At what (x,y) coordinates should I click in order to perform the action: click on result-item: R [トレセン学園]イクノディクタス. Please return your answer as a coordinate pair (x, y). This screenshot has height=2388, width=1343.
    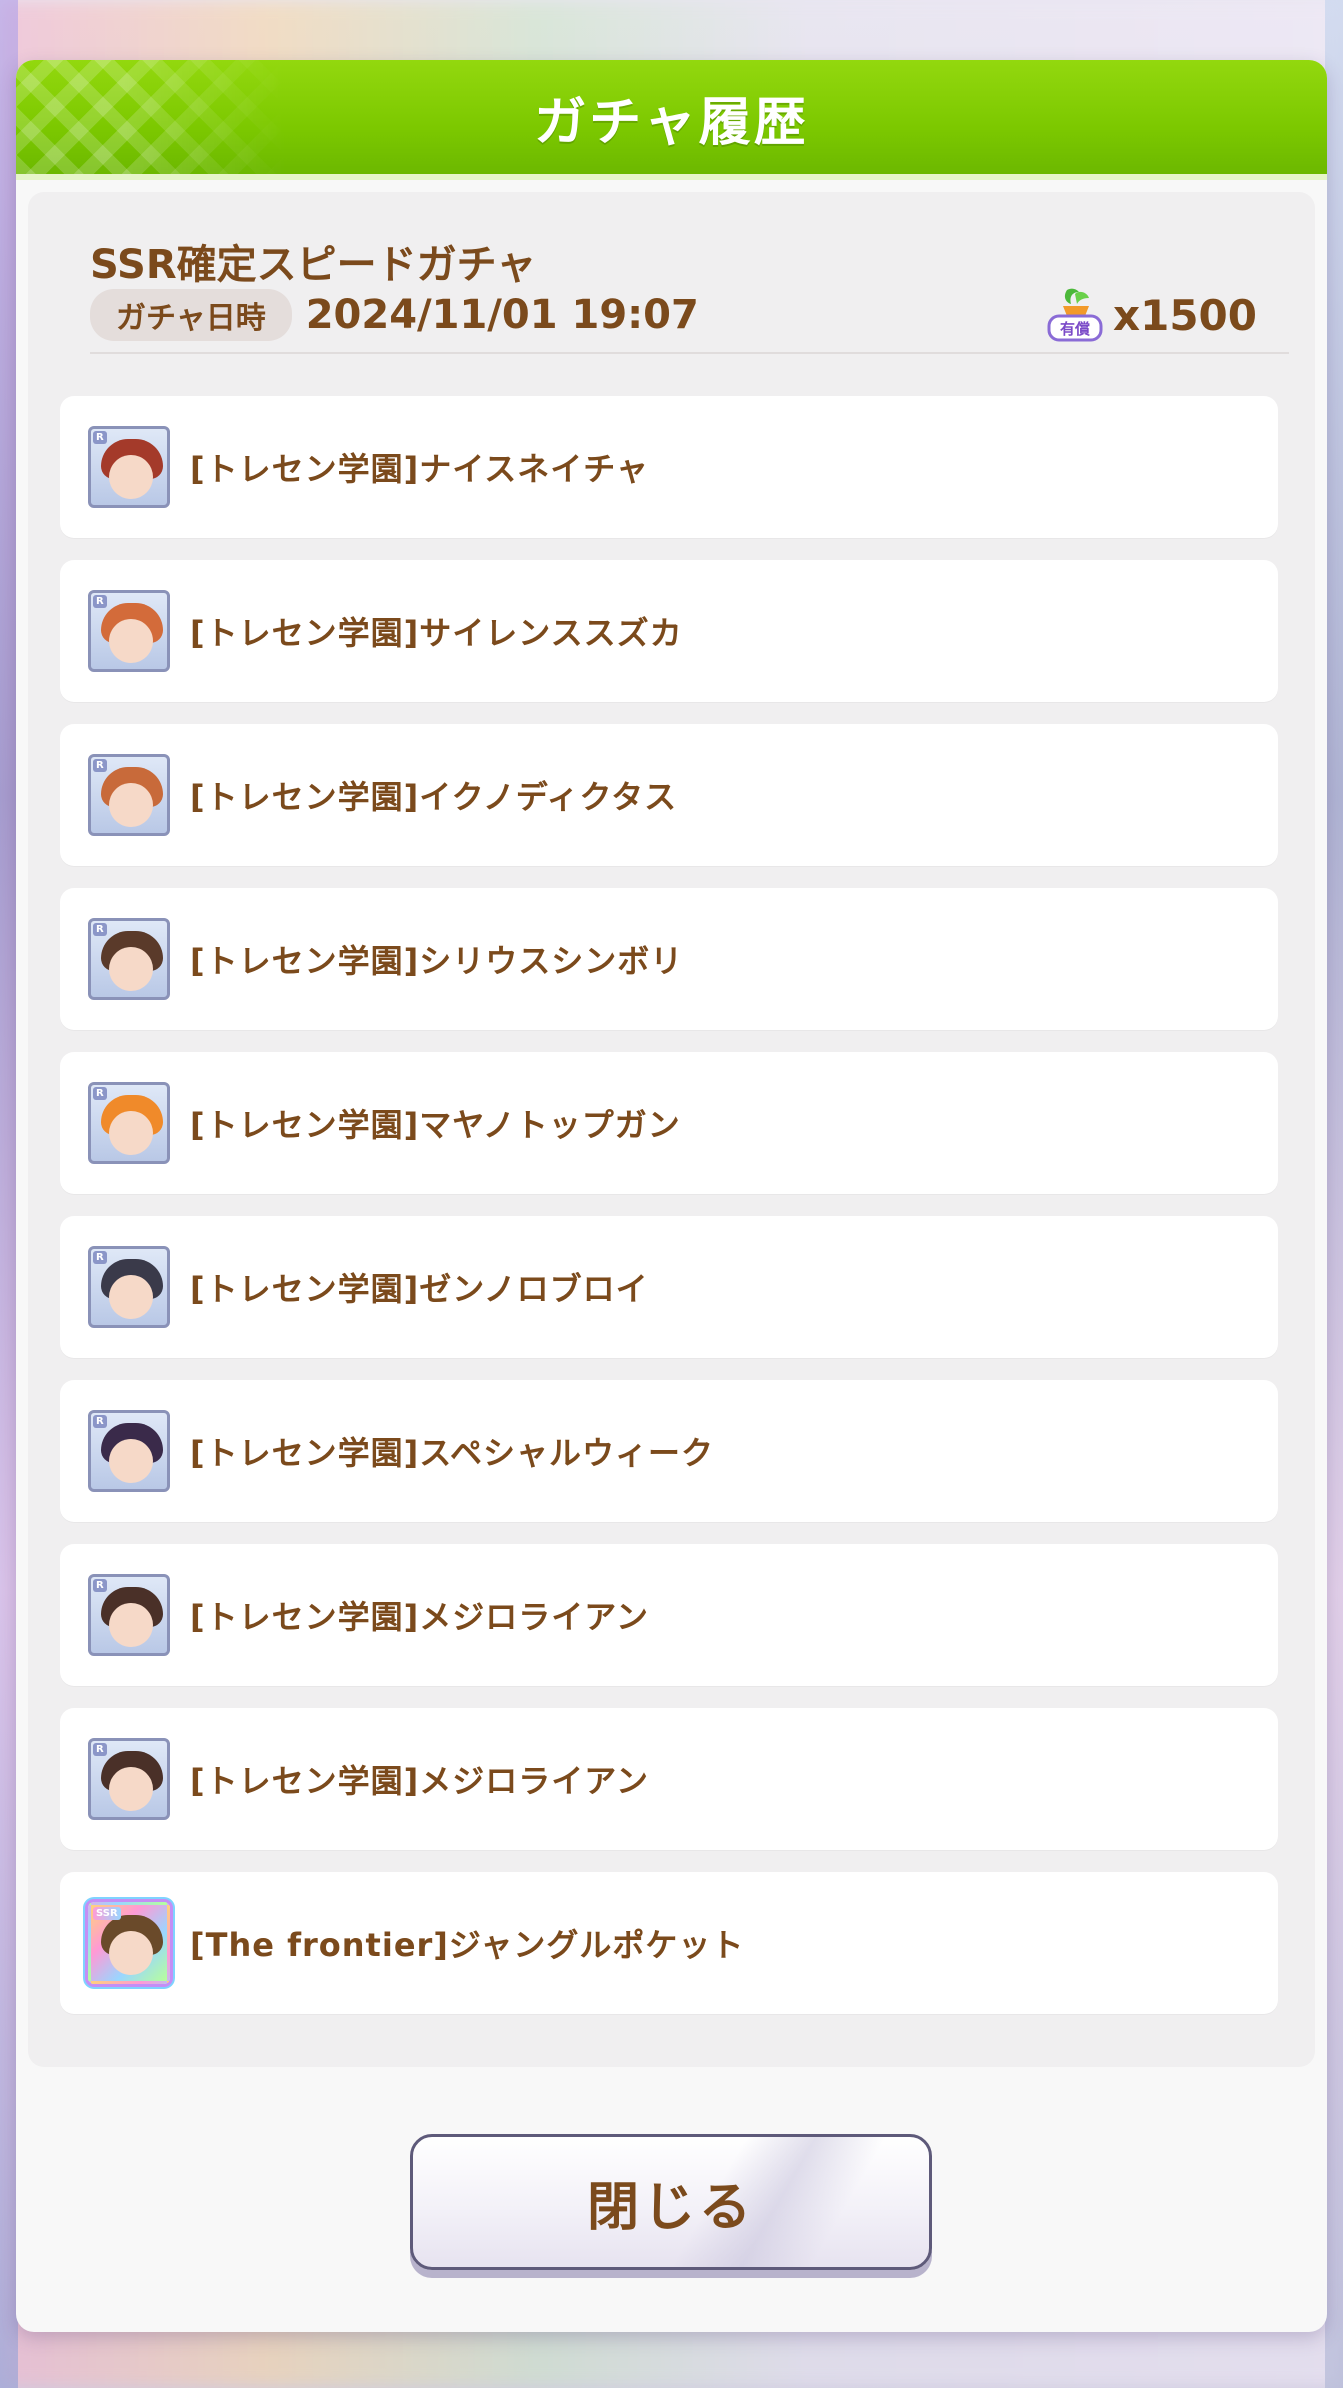
    Looking at the image, I should click on (669, 795).